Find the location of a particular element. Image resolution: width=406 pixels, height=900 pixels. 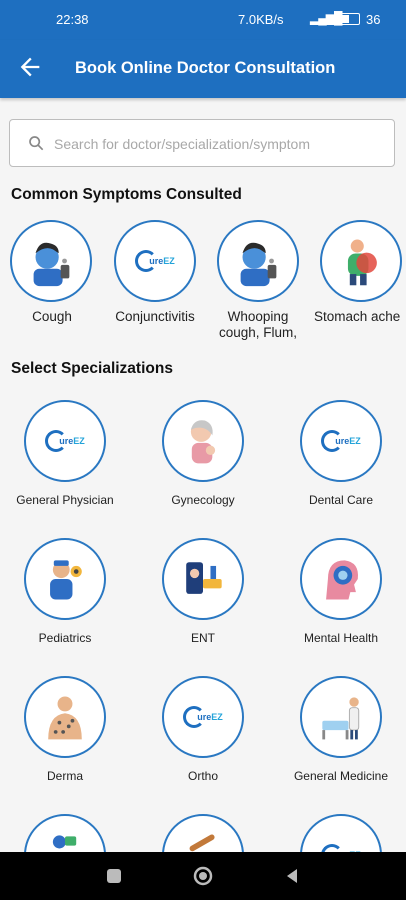

search-icon is located at coordinates (36, 143).